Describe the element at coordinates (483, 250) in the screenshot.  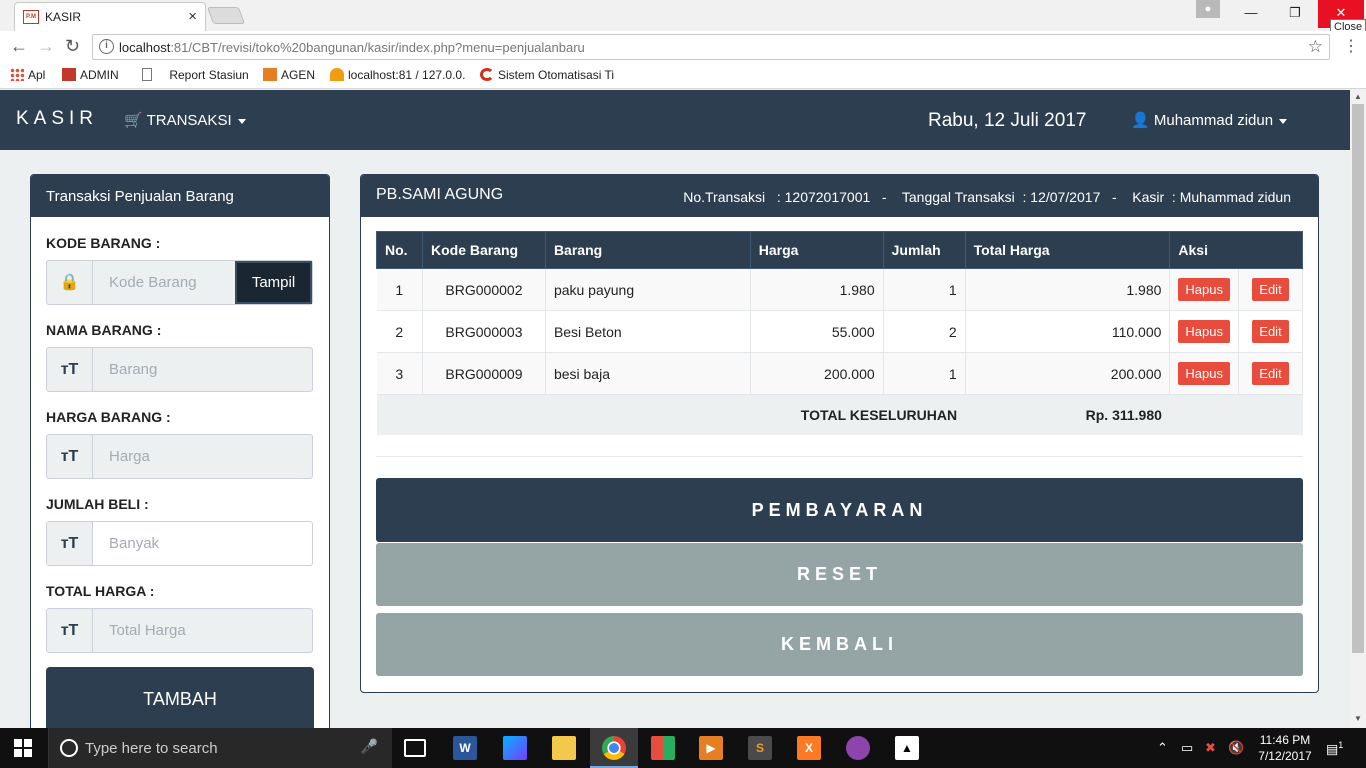
I see `col-kode: Kode Barang` at that location.